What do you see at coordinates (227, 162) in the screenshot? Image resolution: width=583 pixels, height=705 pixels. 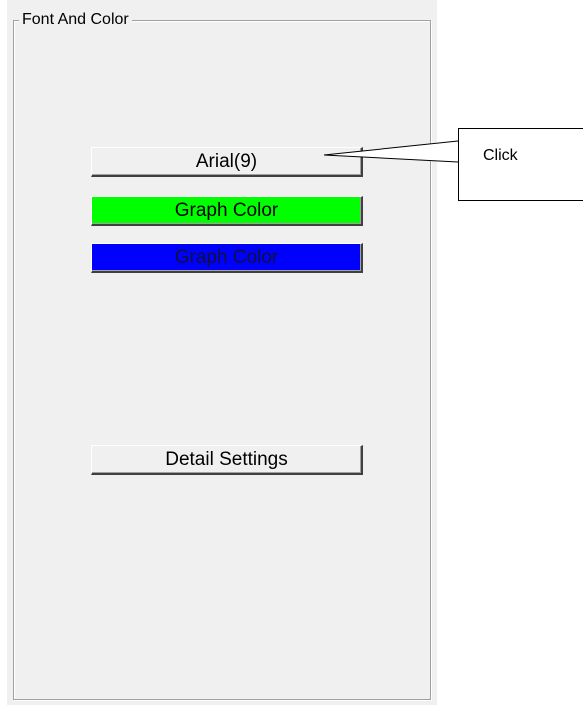 I see `font-button: Arial(9)` at bounding box center [227, 162].